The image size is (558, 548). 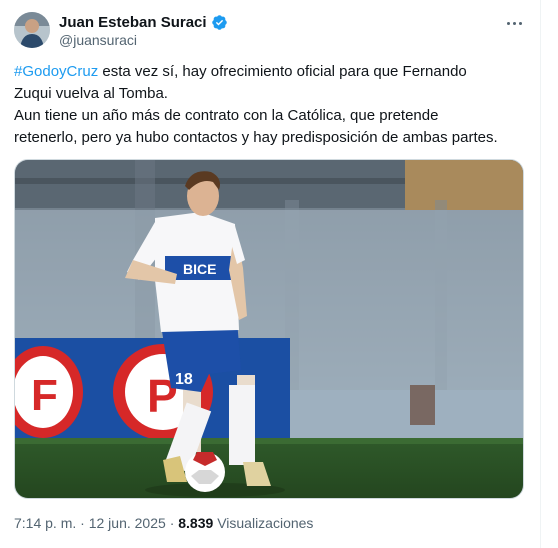 What do you see at coordinates (45, 523) in the screenshot?
I see `tweet-time: 7:14 p. m.` at bounding box center [45, 523].